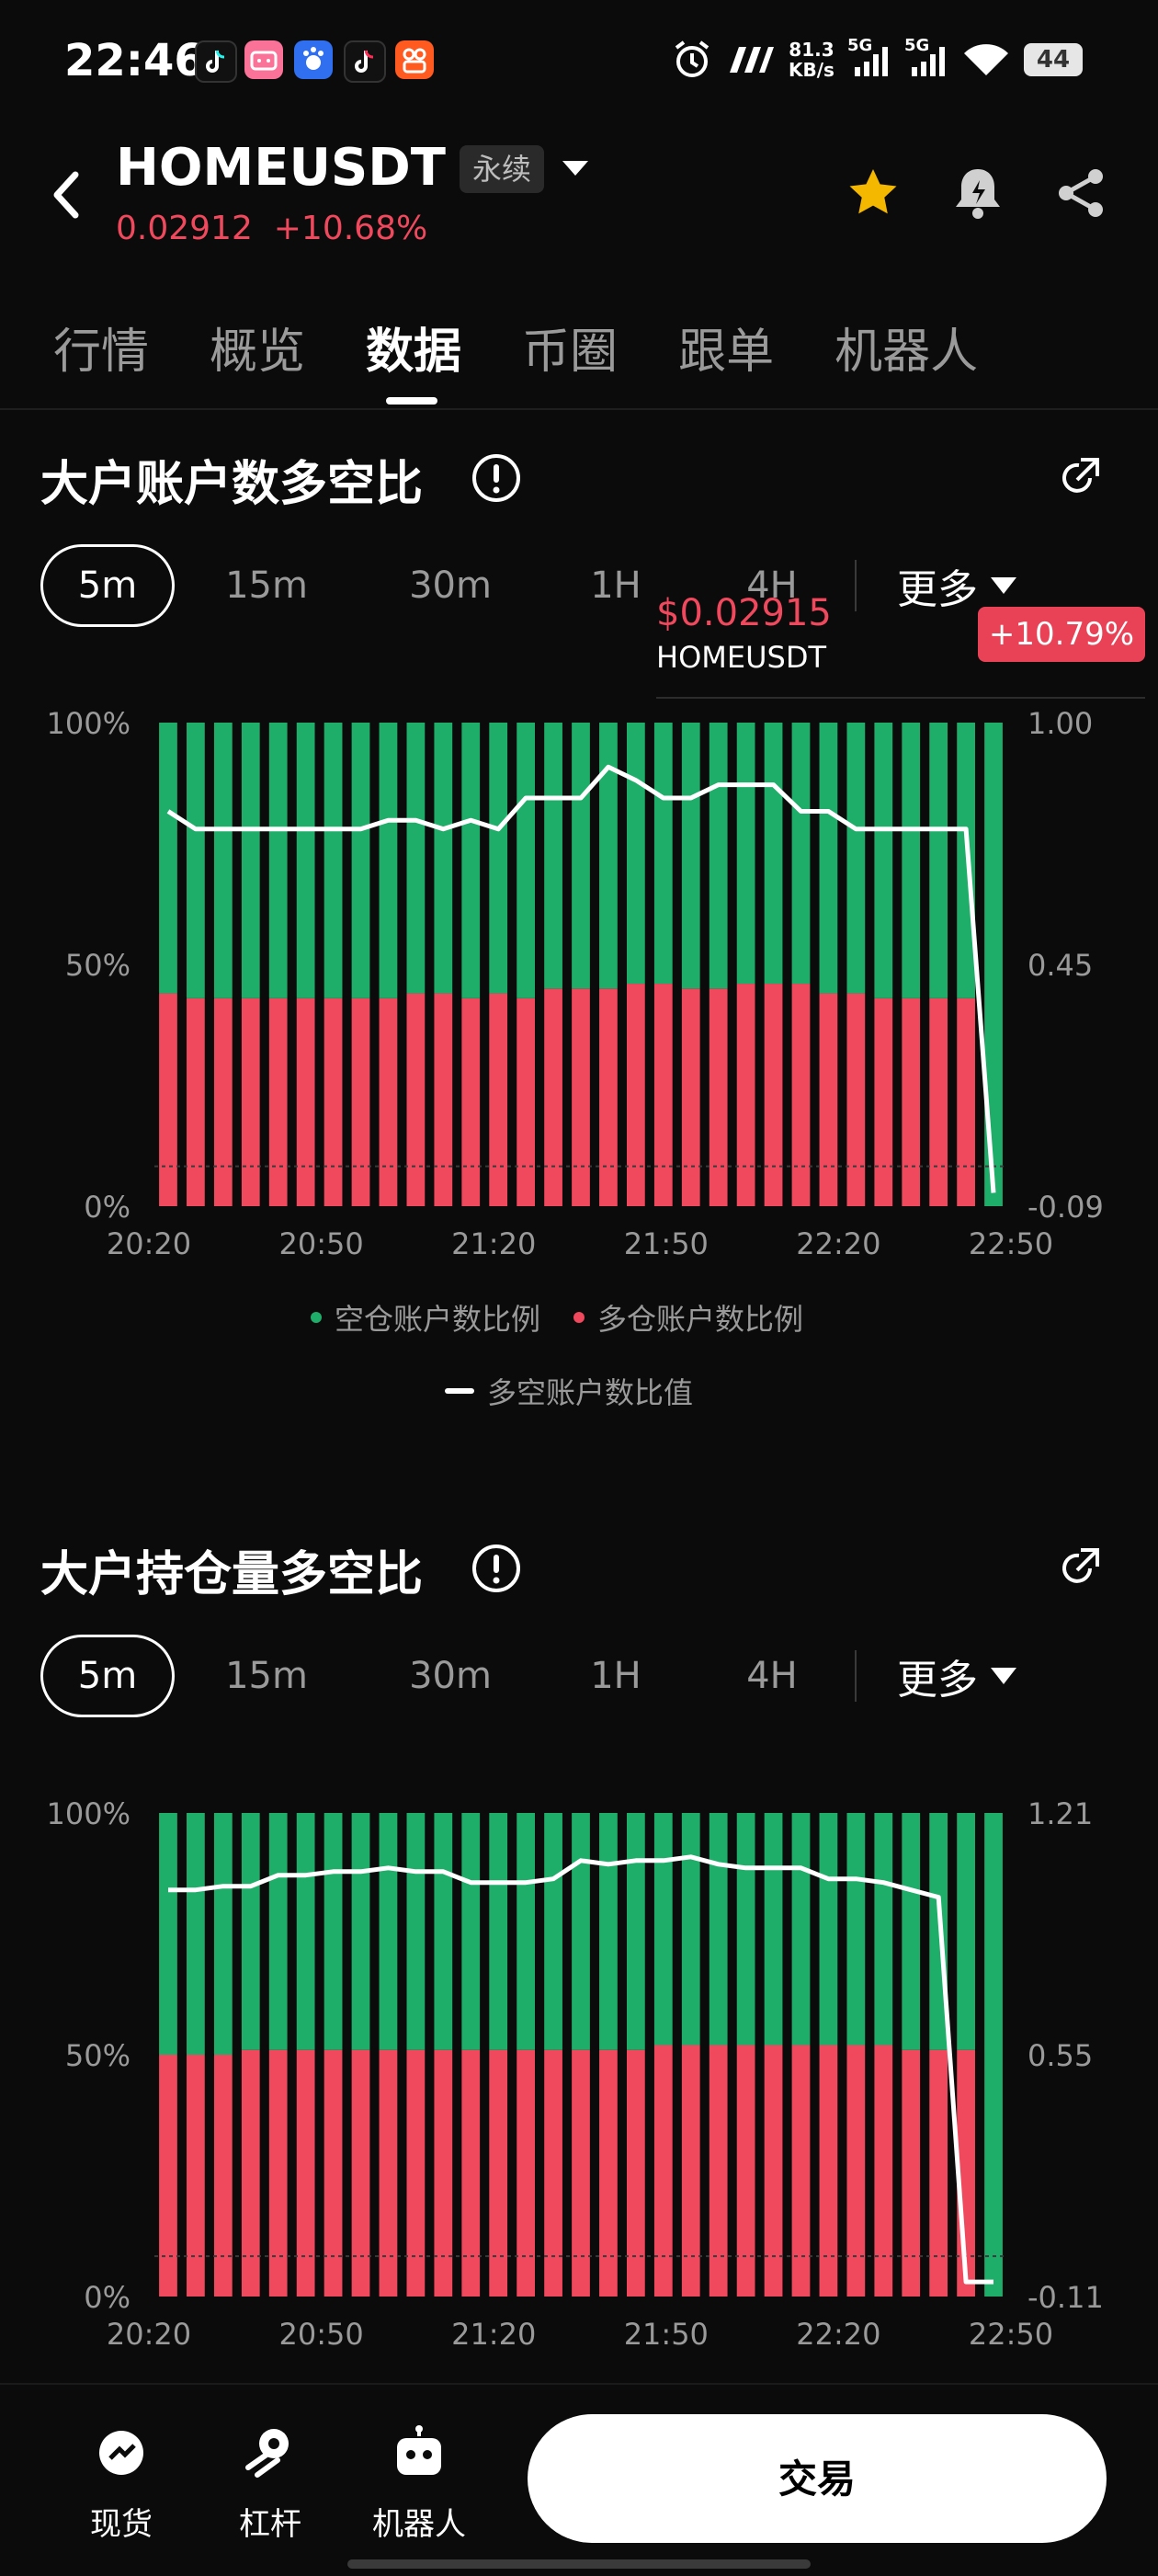 The image size is (1158, 2576). What do you see at coordinates (266, 585) in the screenshot?
I see `timeframe-15m: 15m` at bounding box center [266, 585].